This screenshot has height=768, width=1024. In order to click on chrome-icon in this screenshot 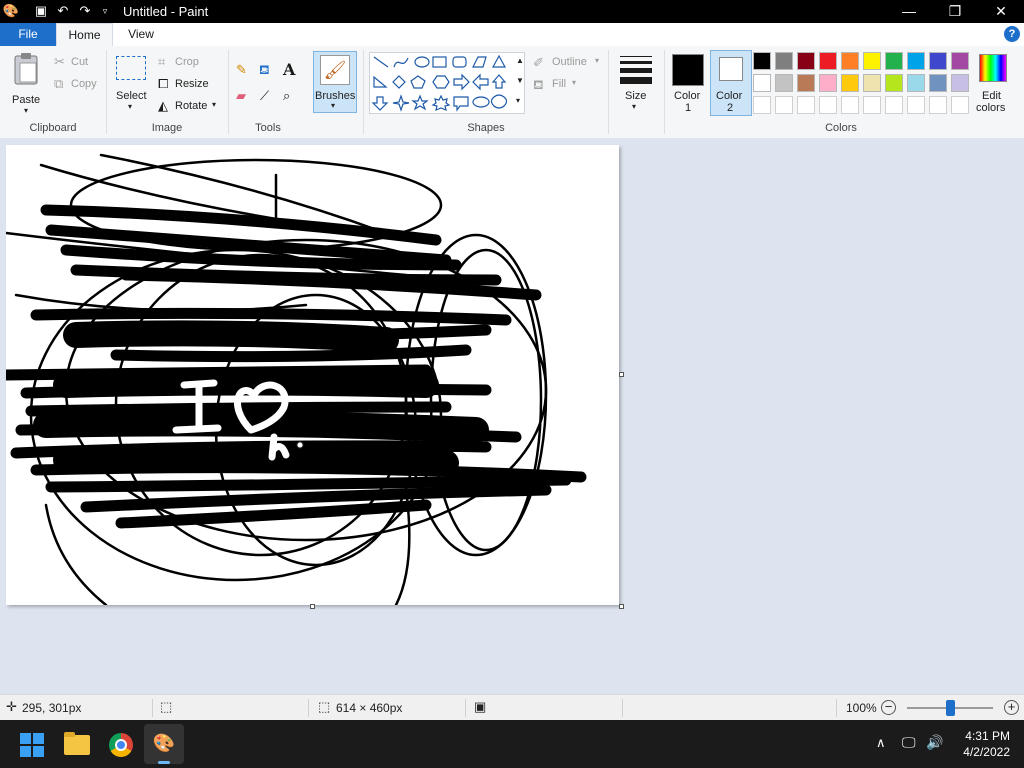, I will do `click(121, 745)`.